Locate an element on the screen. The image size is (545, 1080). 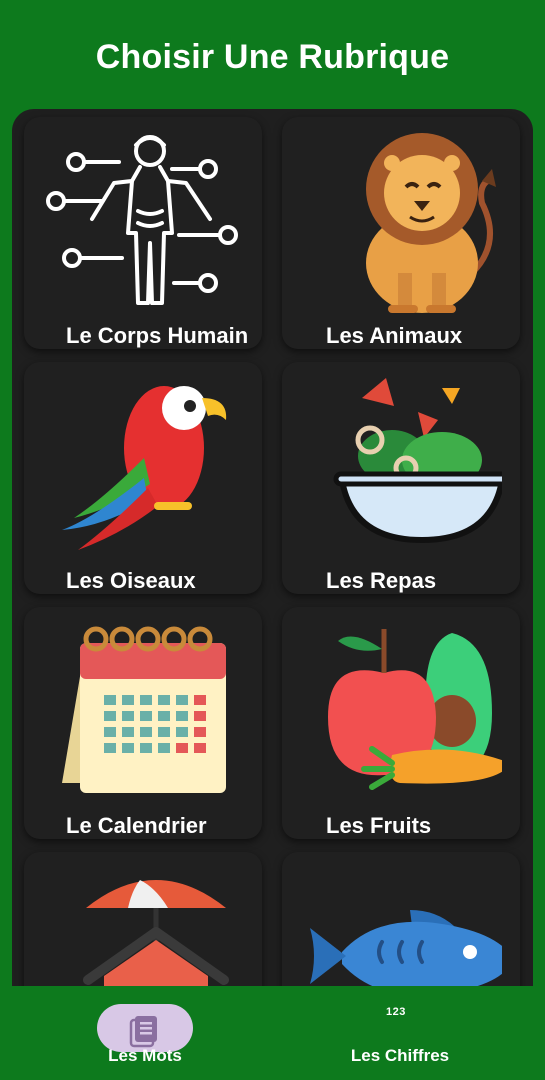
category-card-poissons is located at coordinates (401, 920).